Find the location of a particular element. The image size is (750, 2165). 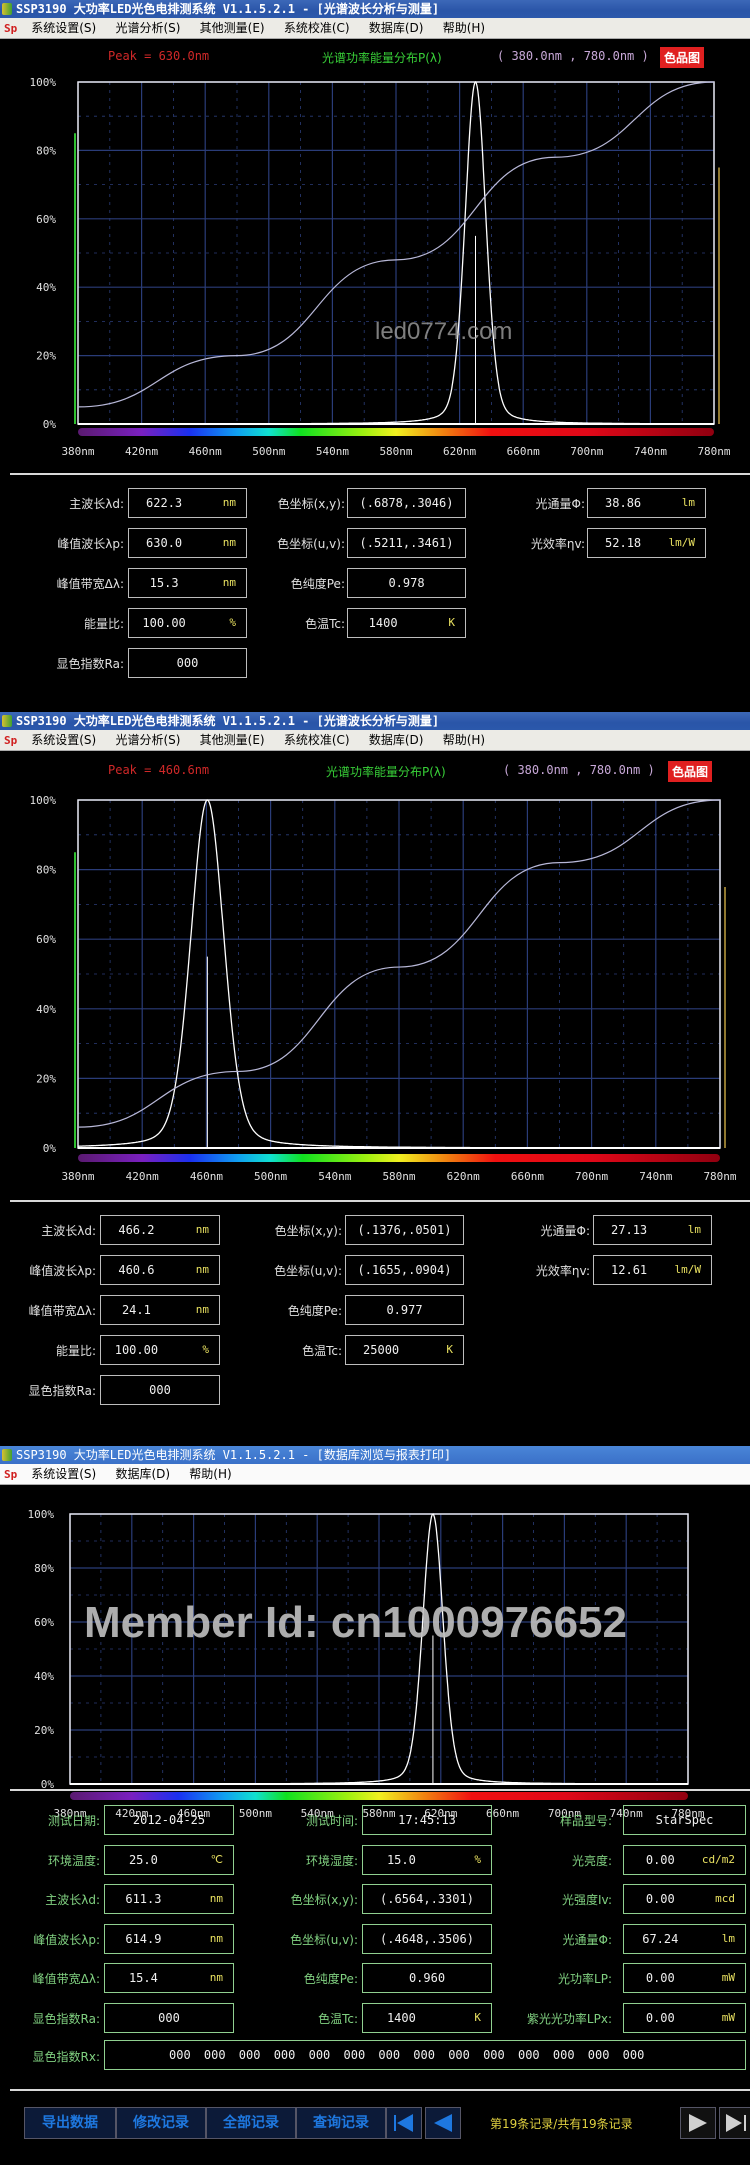

value-field: (.6564,.3301) is located at coordinates (427, 1899).